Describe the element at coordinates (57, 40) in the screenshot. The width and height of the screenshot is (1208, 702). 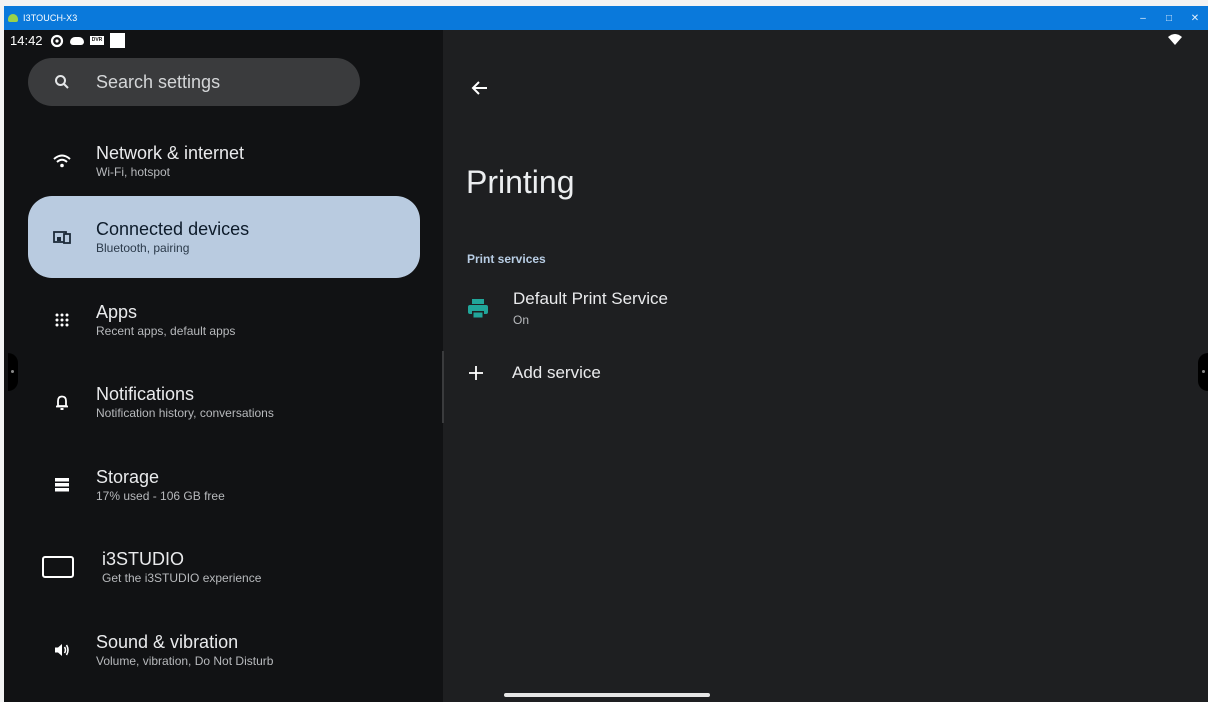
I see `settings-gear-icon` at that location.